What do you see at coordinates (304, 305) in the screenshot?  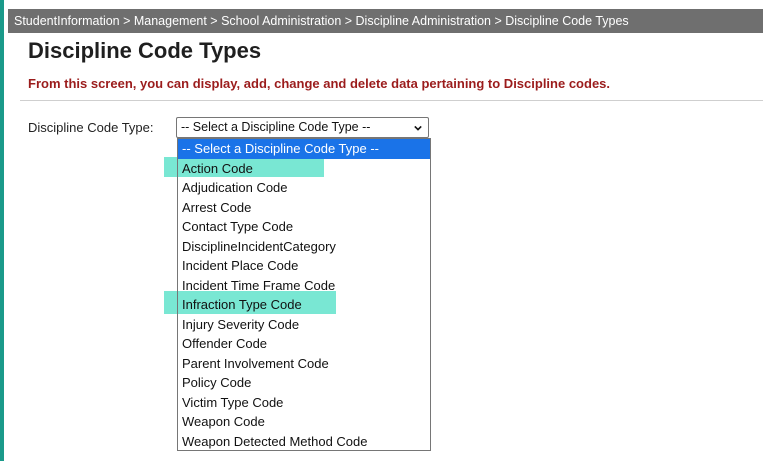 I see `option-infraction-type-code: Infraction Type Code` at bounding box center [304, 305].